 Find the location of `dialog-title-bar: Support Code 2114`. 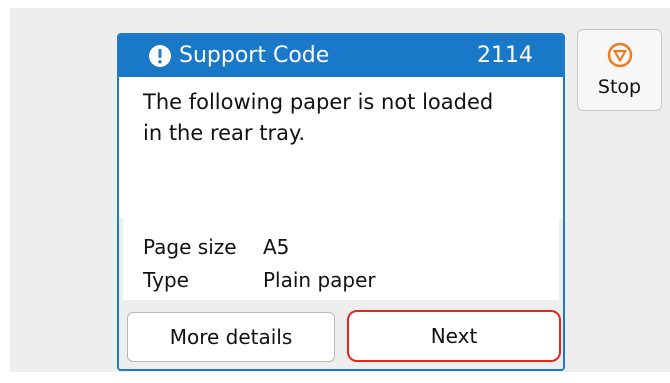

dialog-title-bar: Support Code 2114 is located at coordinates (341, 56).